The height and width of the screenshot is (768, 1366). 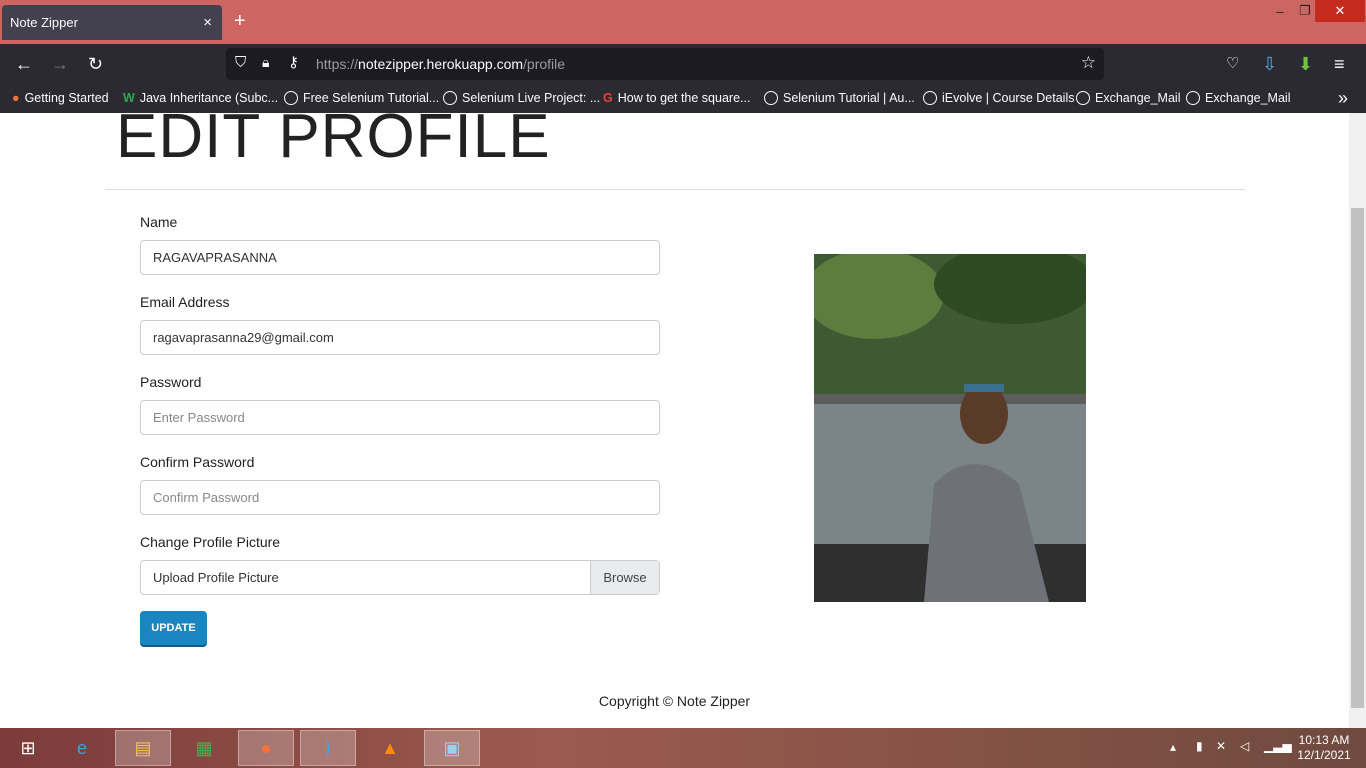 What do you see at coordinates (82, 748) in the screenshot?
I see `internet-explorer-icon: e` at bounding box center [82, 748].